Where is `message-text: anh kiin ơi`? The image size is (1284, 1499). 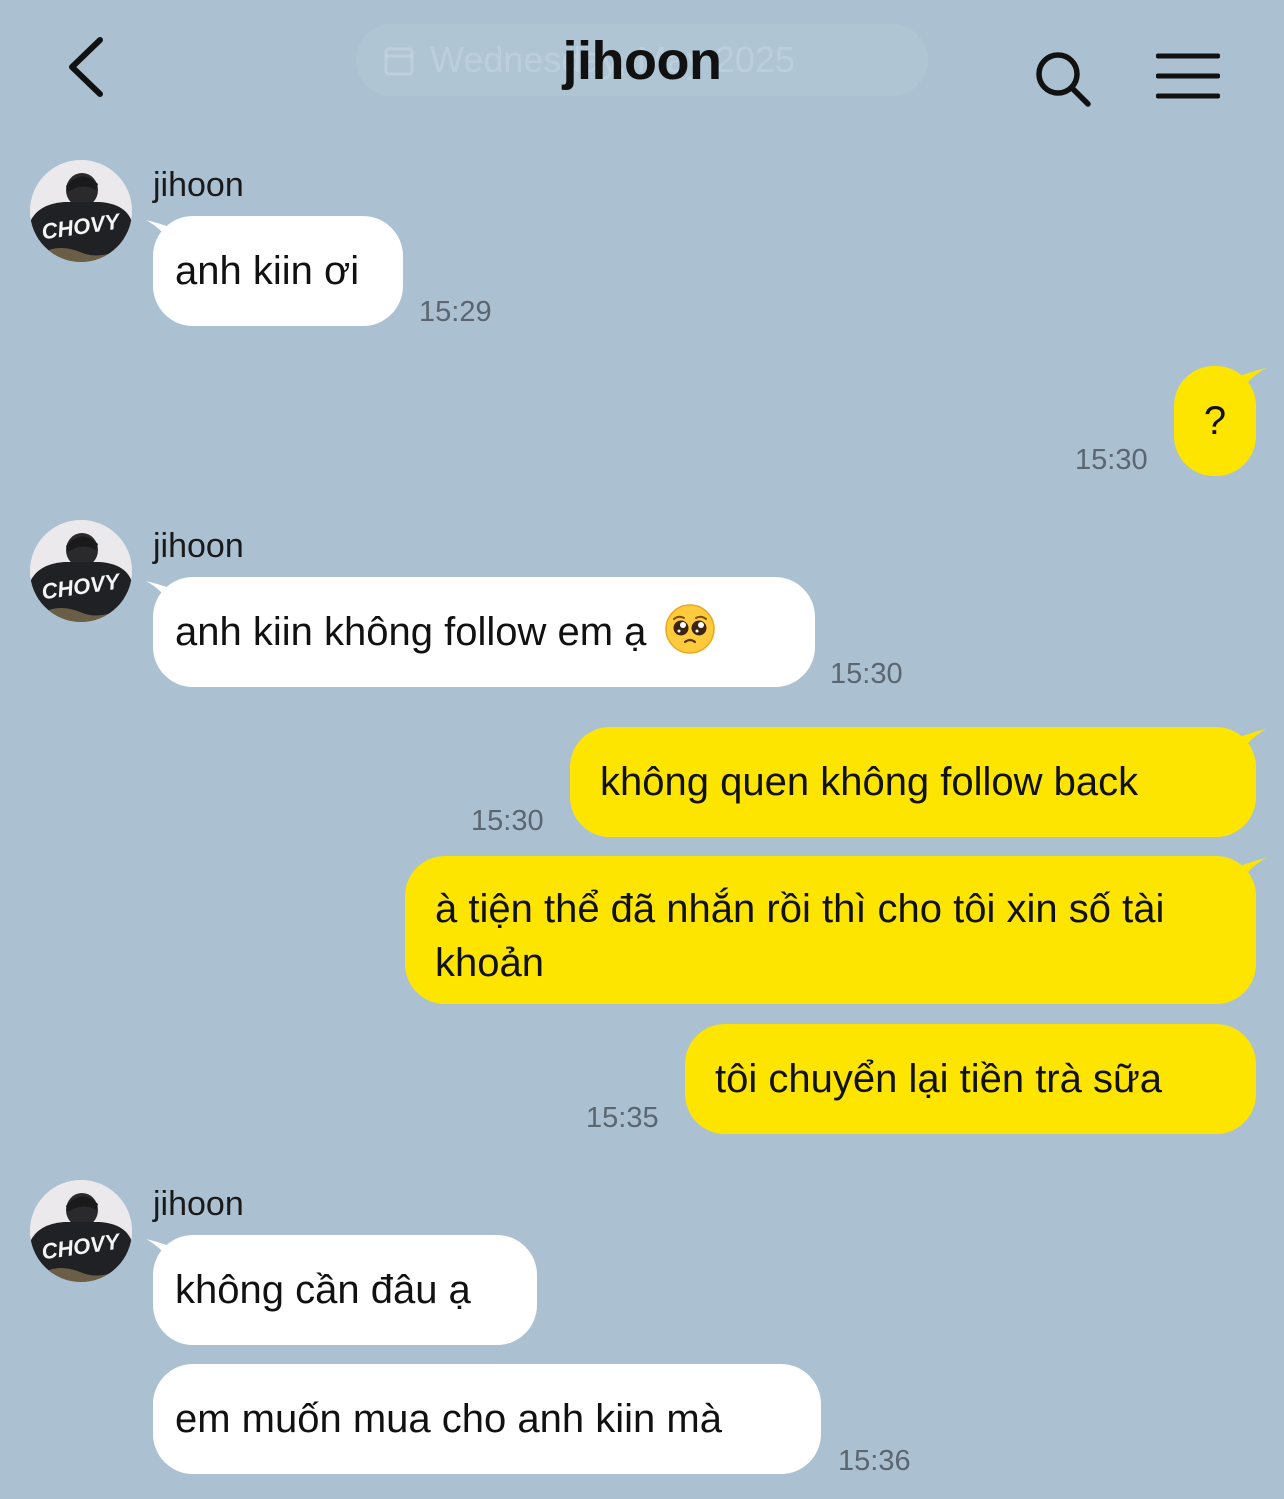 message-text: anh kiin ơi is located at coordinates (267, 271).